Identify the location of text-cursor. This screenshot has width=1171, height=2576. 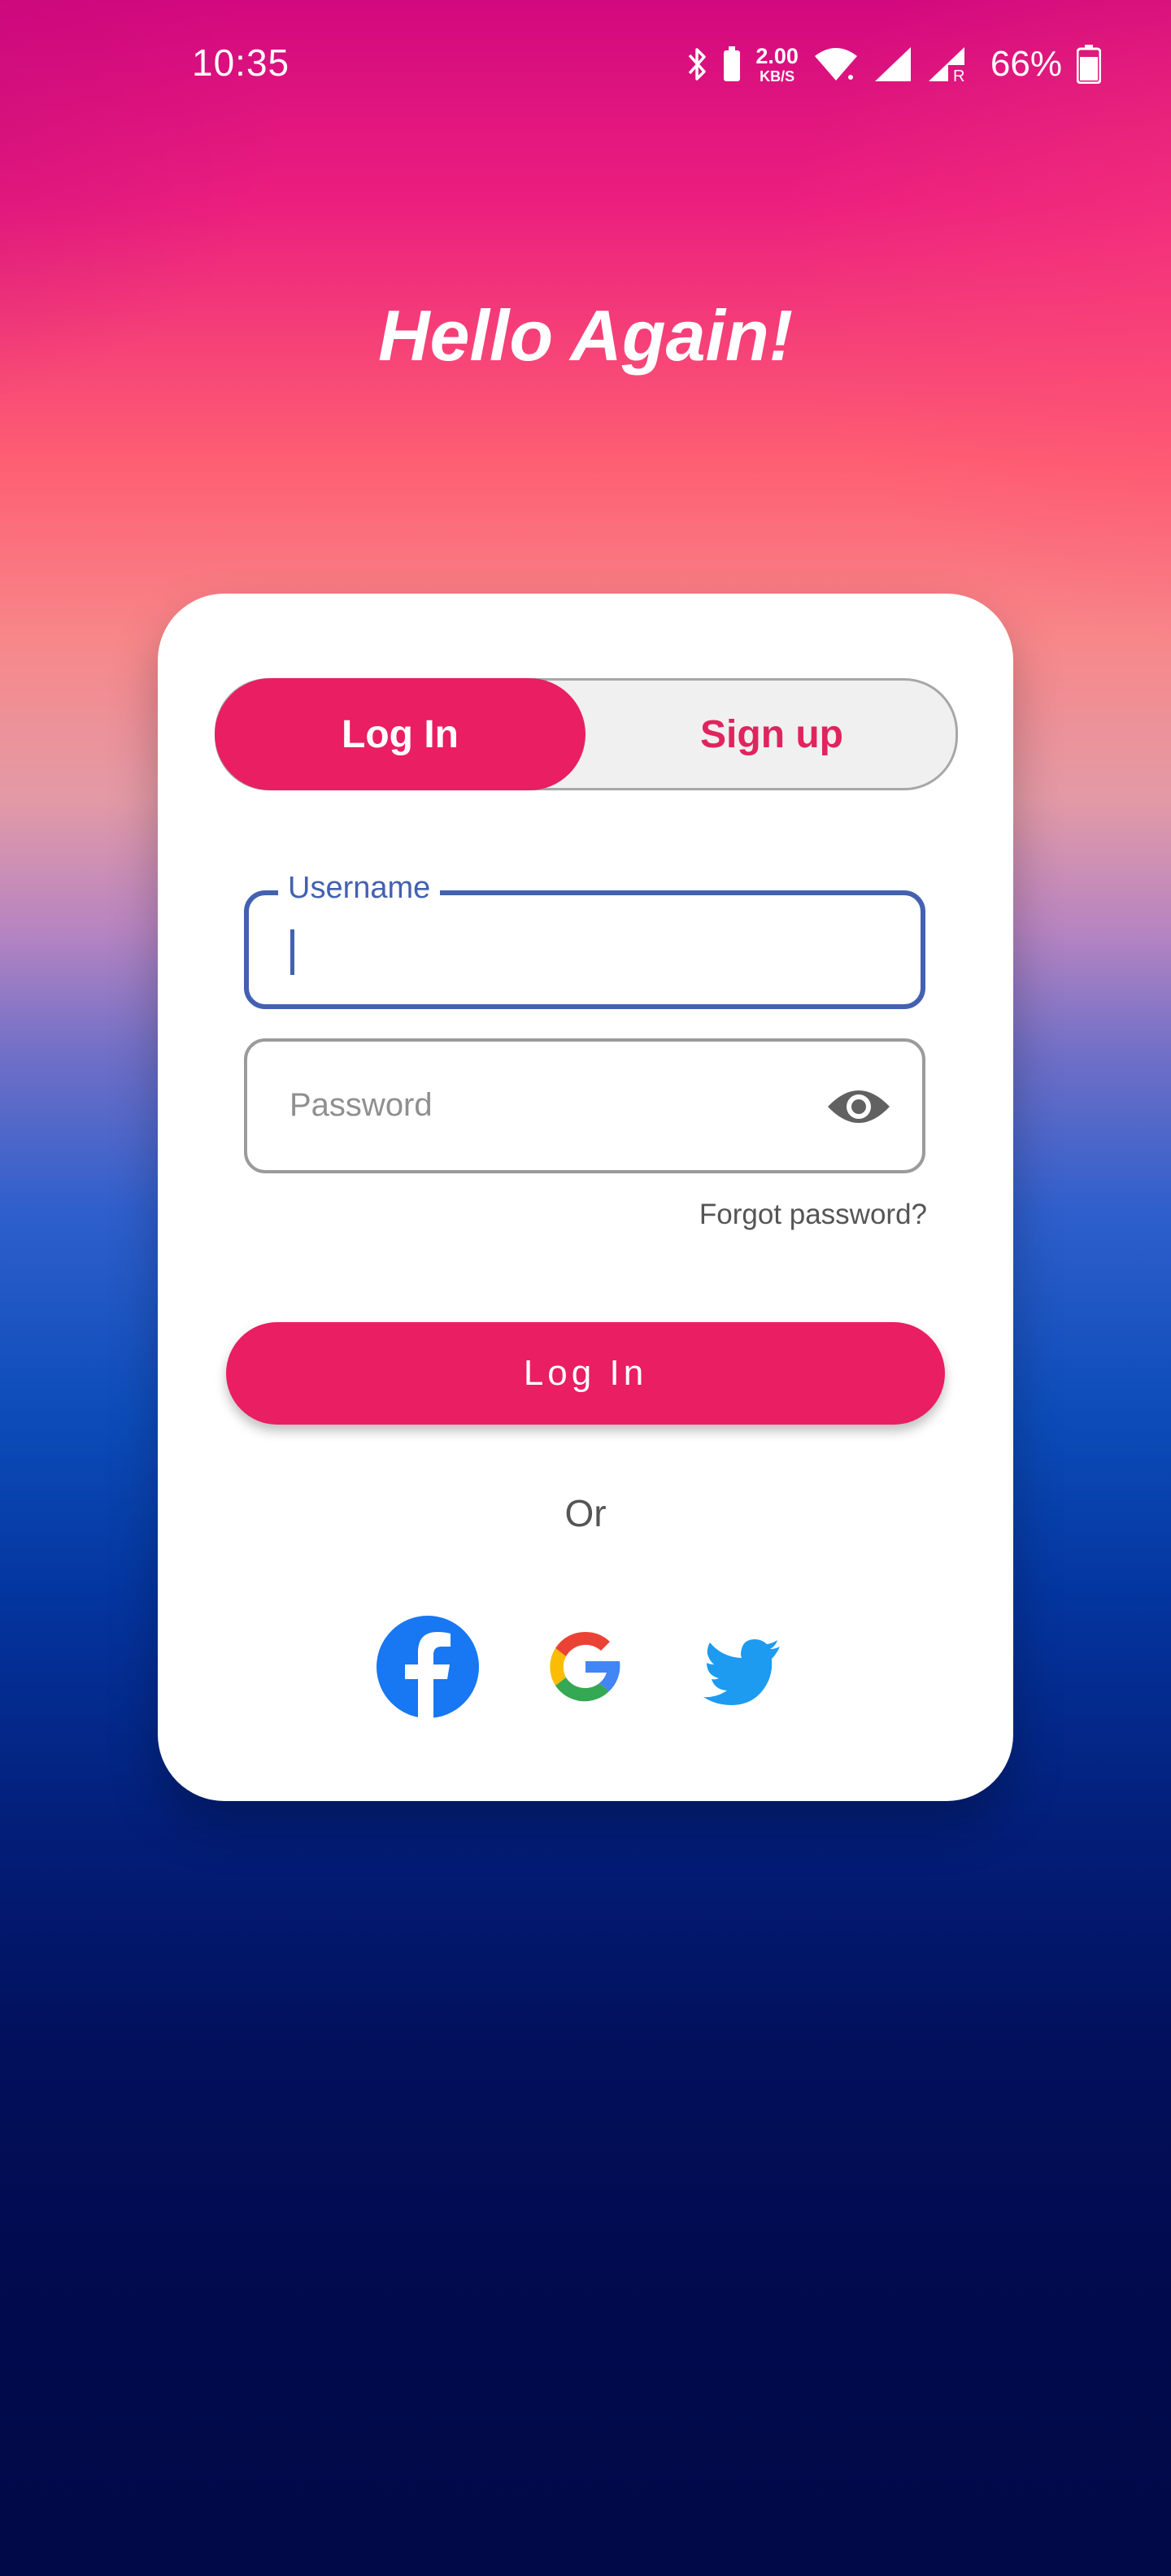
(292, 952).